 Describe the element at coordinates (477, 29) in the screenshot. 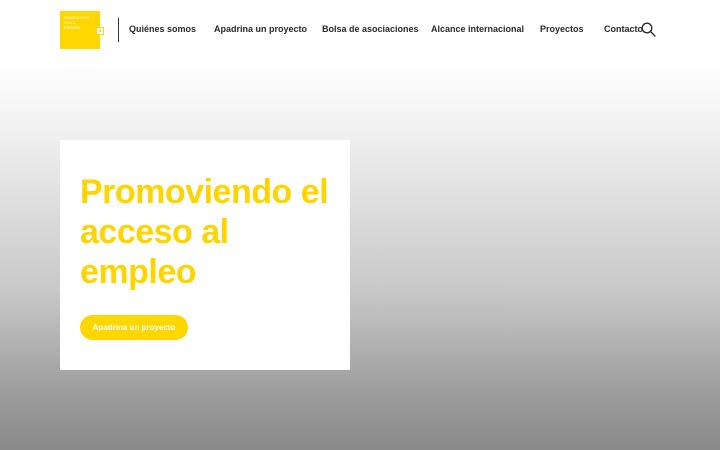

I see `nav-item-alcance-internacional: Alcance internacional` at that location.